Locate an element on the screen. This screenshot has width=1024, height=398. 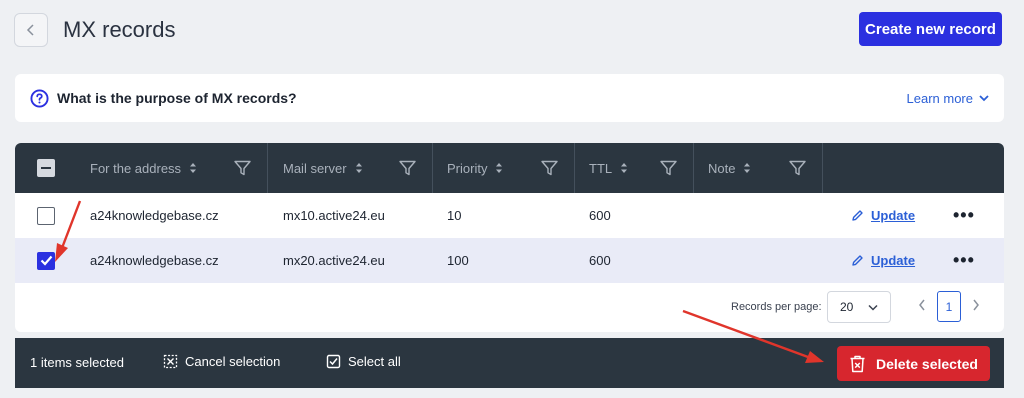
column-address: For the address is located at coordinates (143, 168).